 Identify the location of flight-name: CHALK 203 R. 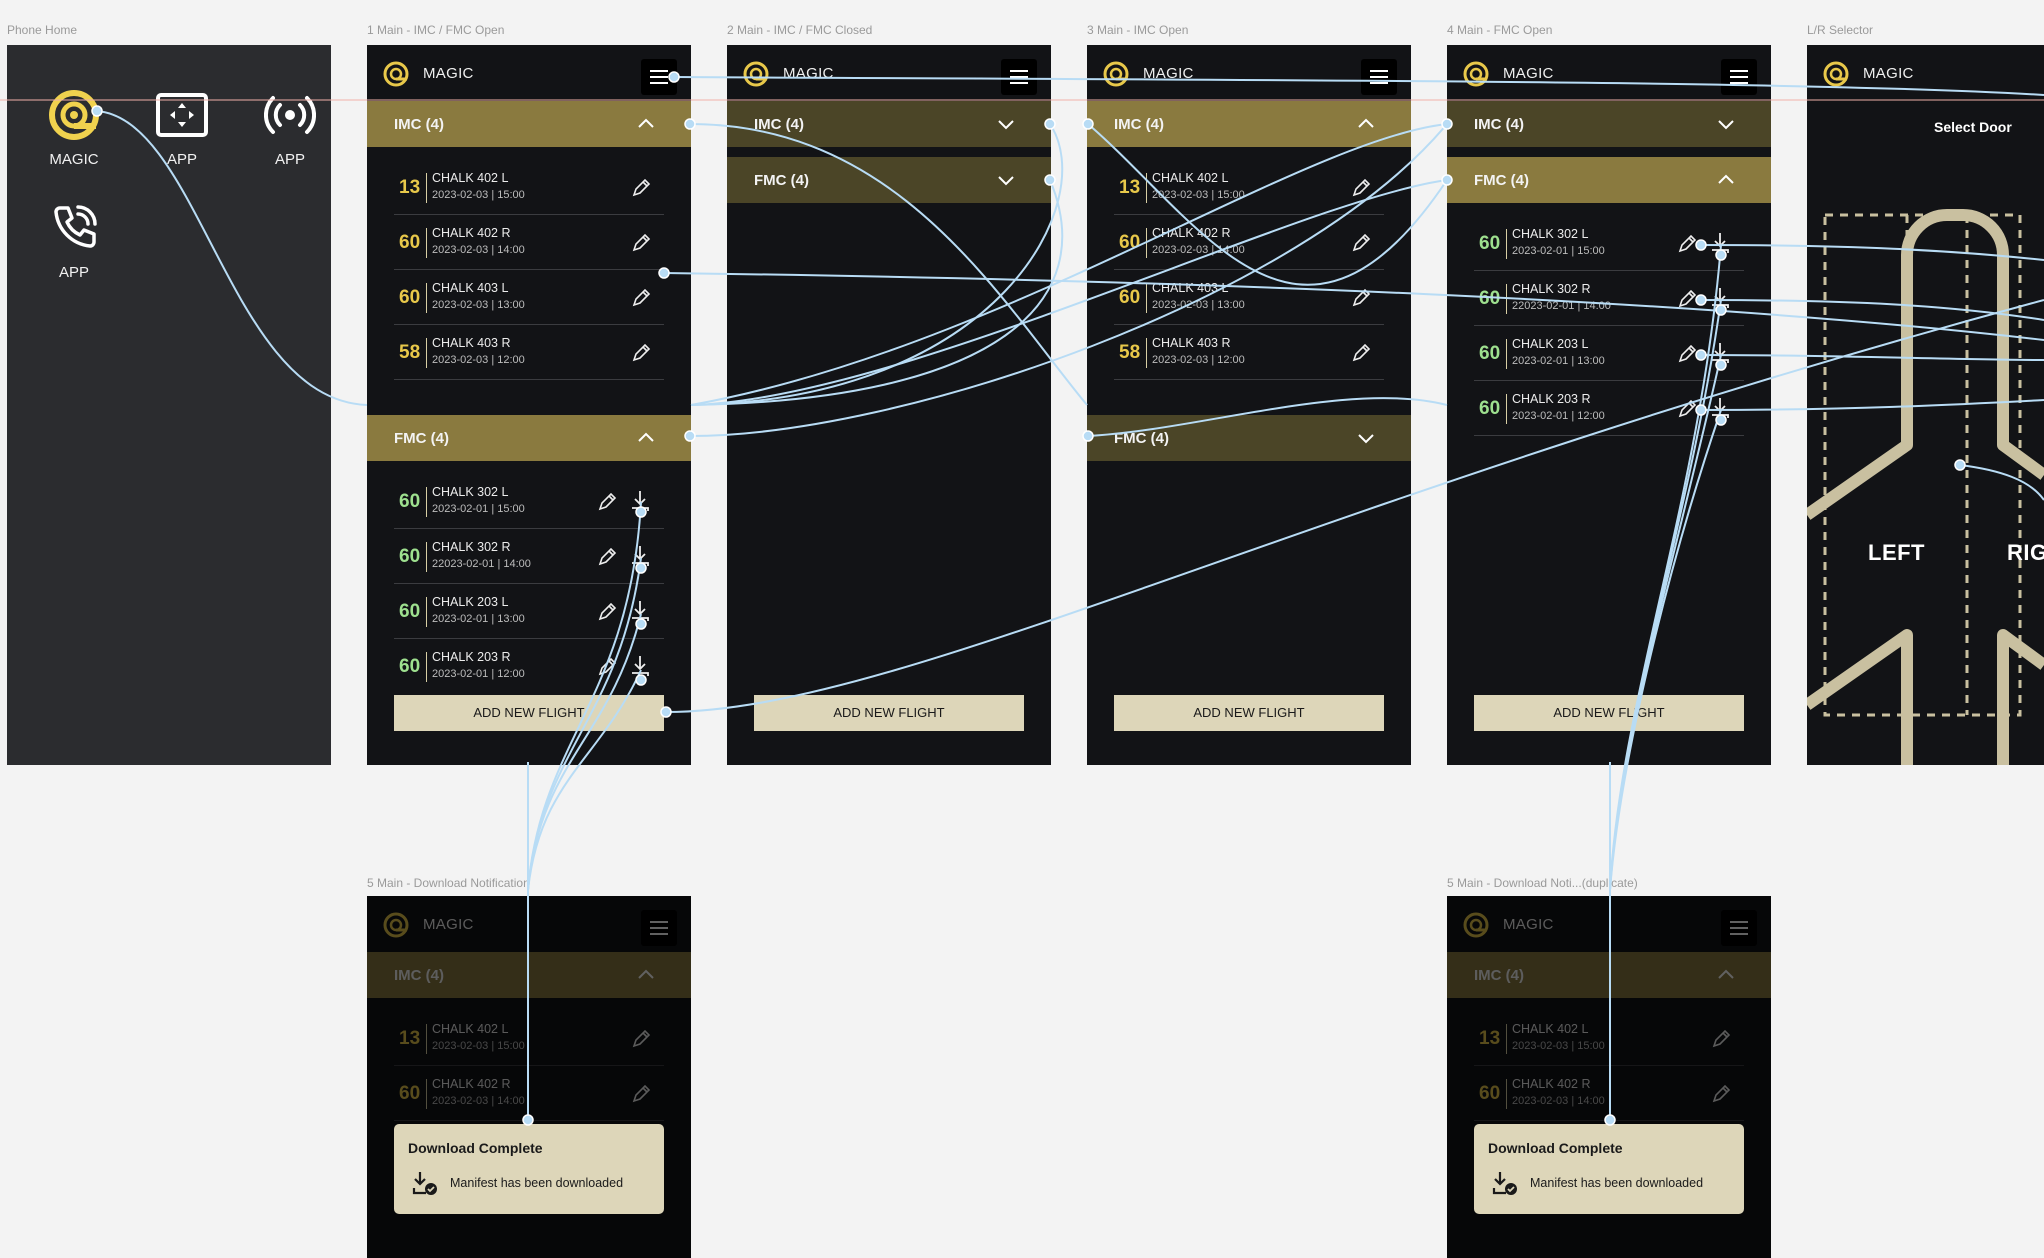
(1551, 399).